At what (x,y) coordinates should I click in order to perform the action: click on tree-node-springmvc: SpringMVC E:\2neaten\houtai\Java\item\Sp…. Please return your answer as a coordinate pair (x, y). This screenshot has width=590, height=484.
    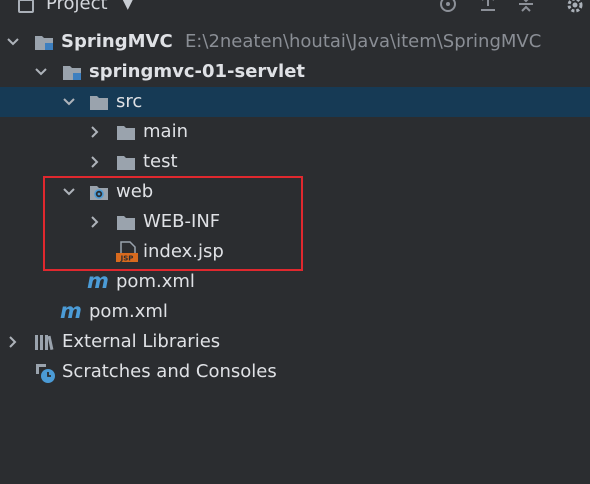
    Looking at the image, I should click on (295, 42).